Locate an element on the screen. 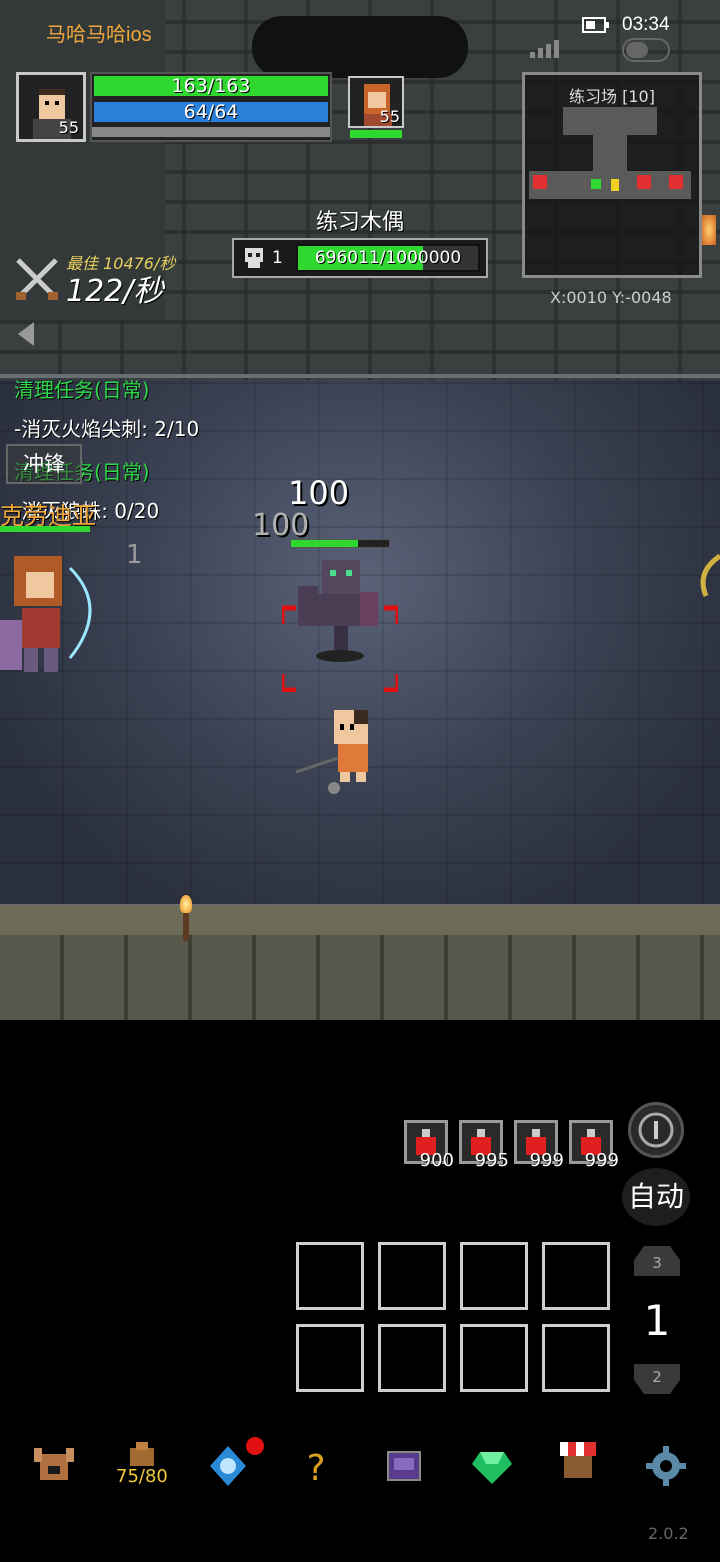 The width and height of the screenshot is (720, 1562). page-down-number: 2 is located at coordinates (657, 1377).